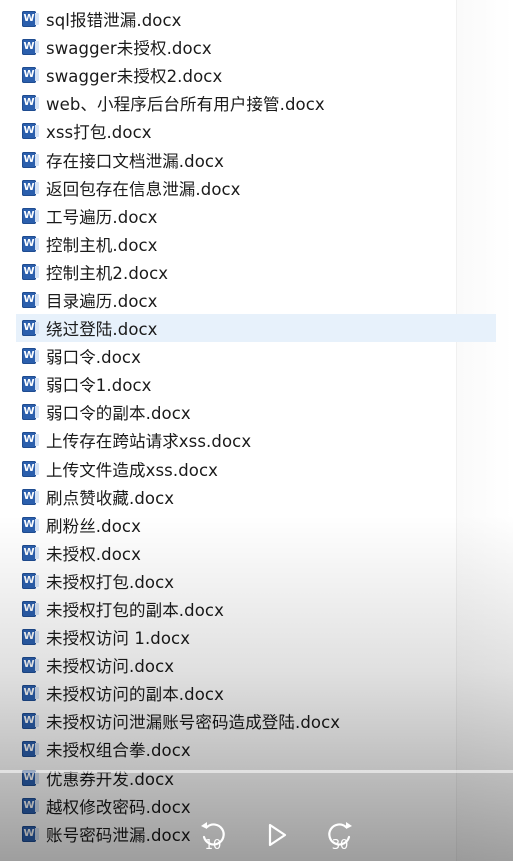  Describe the element at coordinates (135, 611) in the screenshot. I see `file-name: 未授权打包的副本.docx` at that location.